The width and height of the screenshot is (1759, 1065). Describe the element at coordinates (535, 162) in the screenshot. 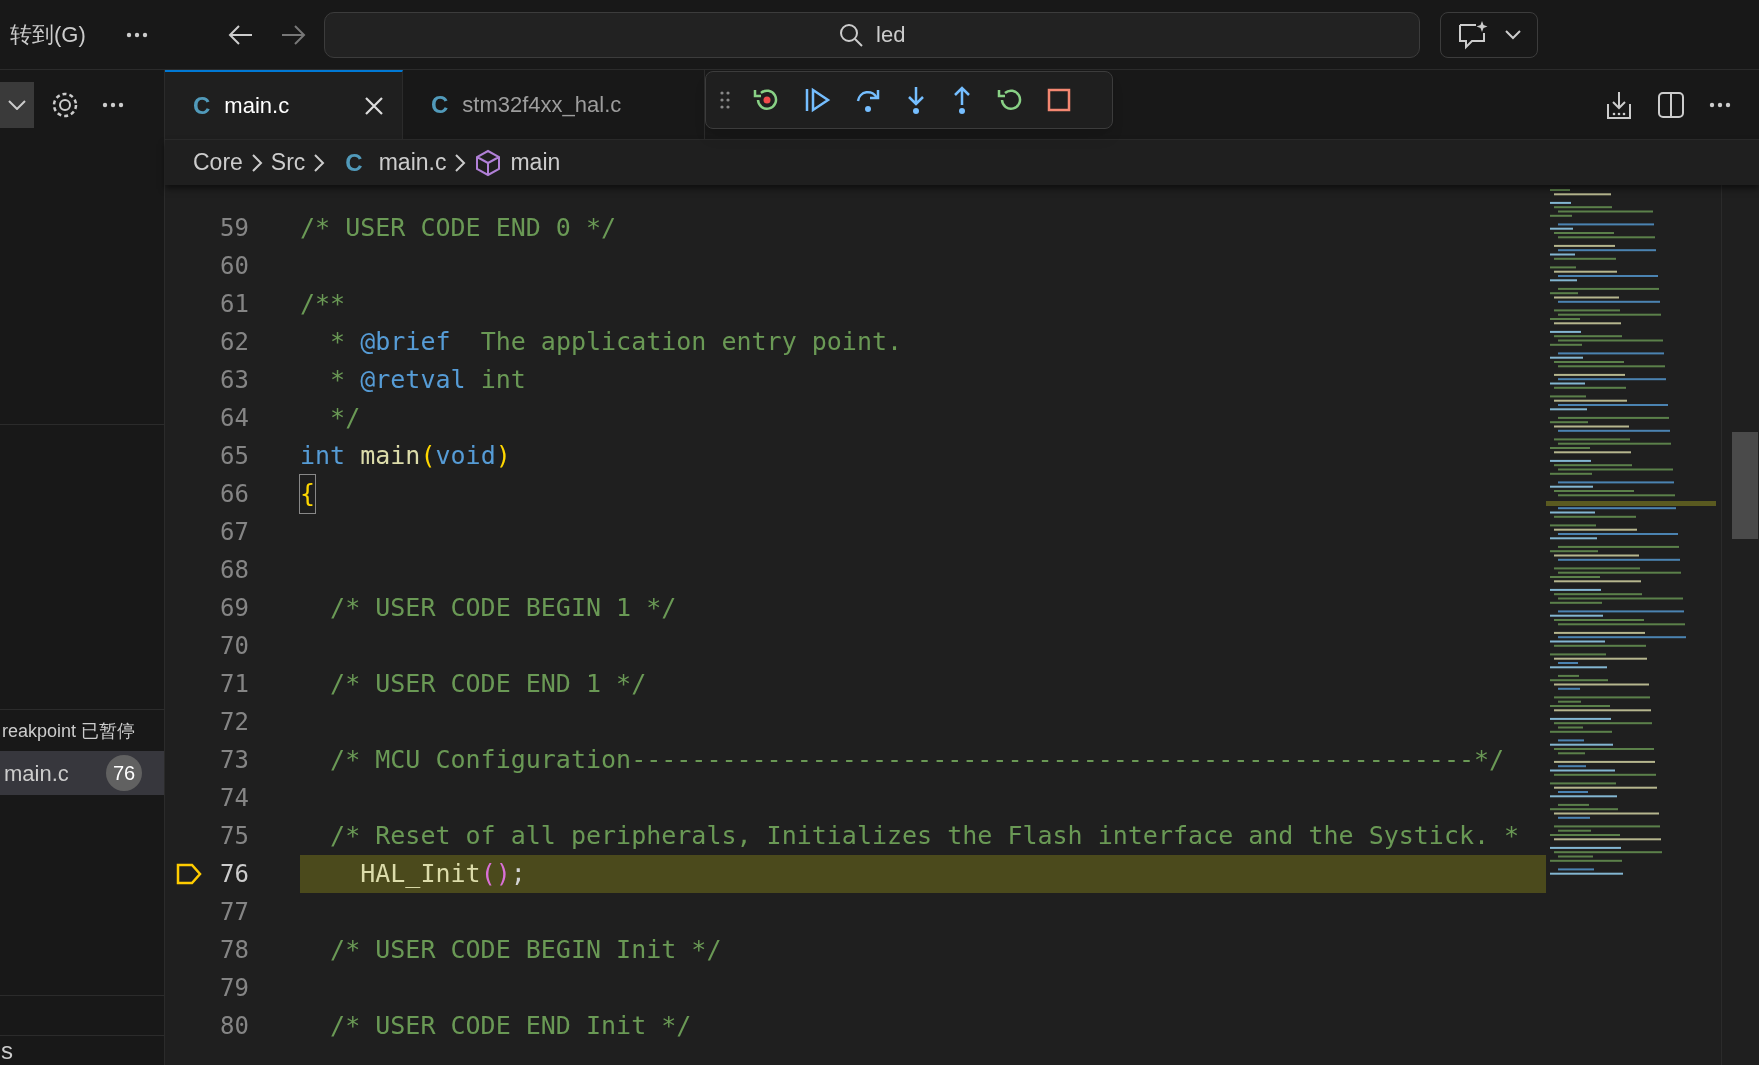

I see `breadcrumb-item: main` at that location.